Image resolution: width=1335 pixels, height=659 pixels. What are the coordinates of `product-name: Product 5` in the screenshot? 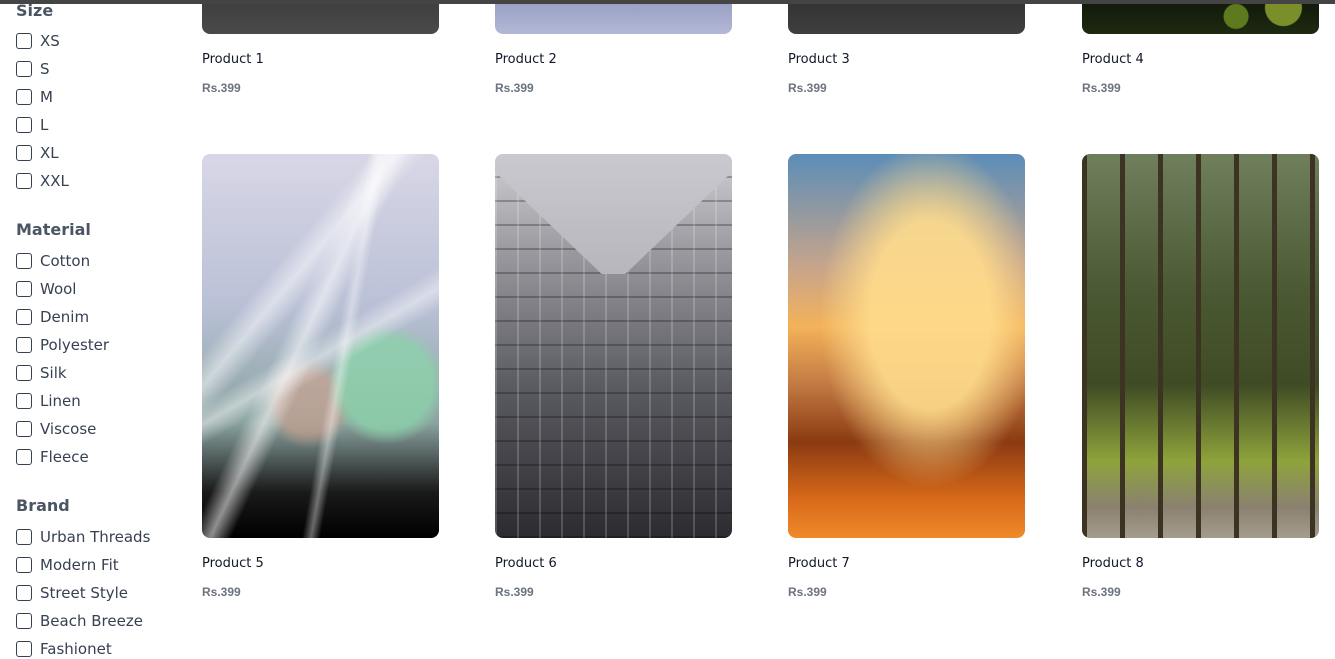 It's located at (233, 563).